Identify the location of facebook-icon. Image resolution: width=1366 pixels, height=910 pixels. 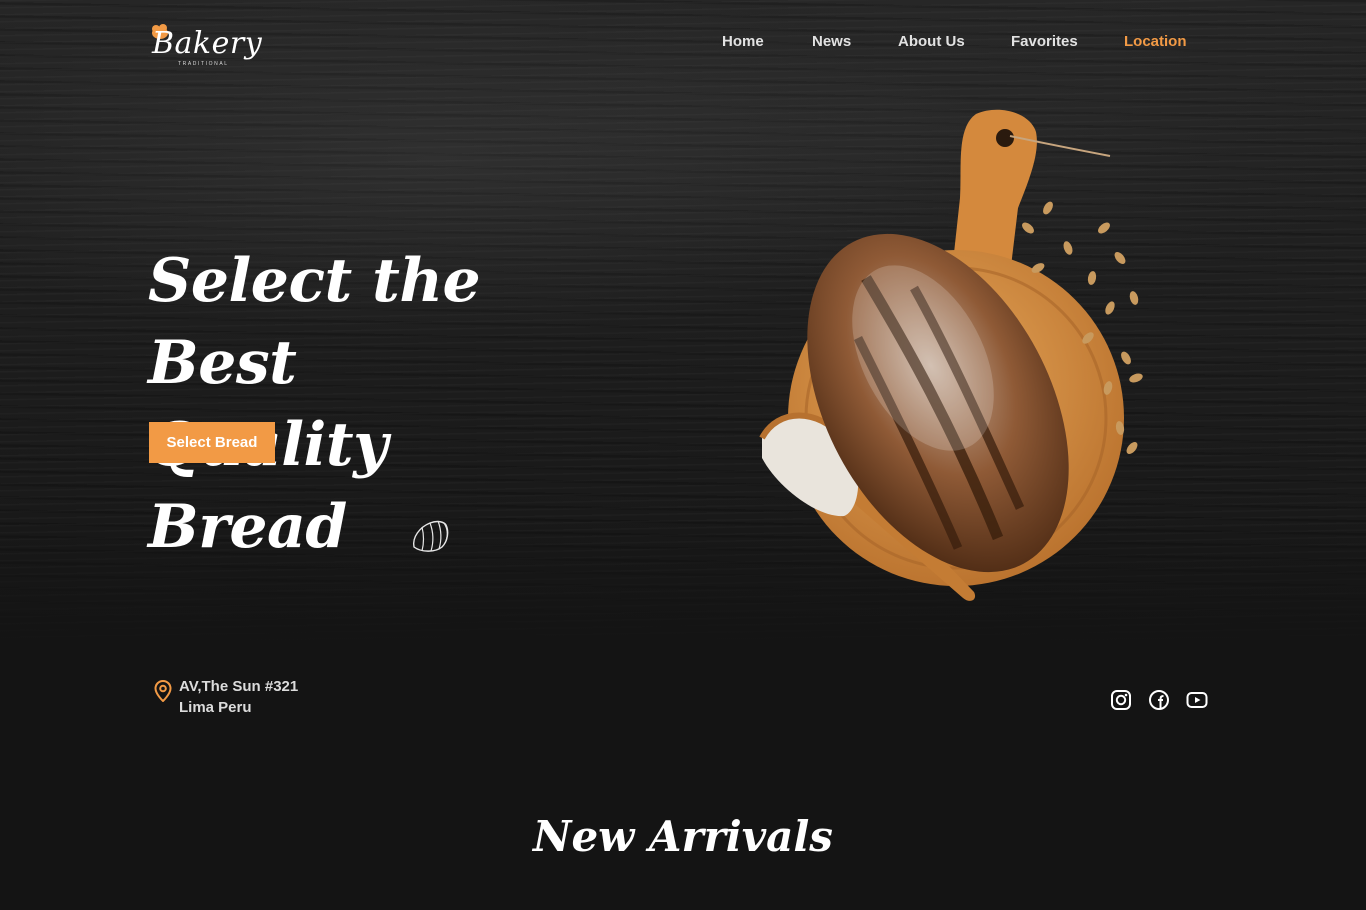
(1159, 700).